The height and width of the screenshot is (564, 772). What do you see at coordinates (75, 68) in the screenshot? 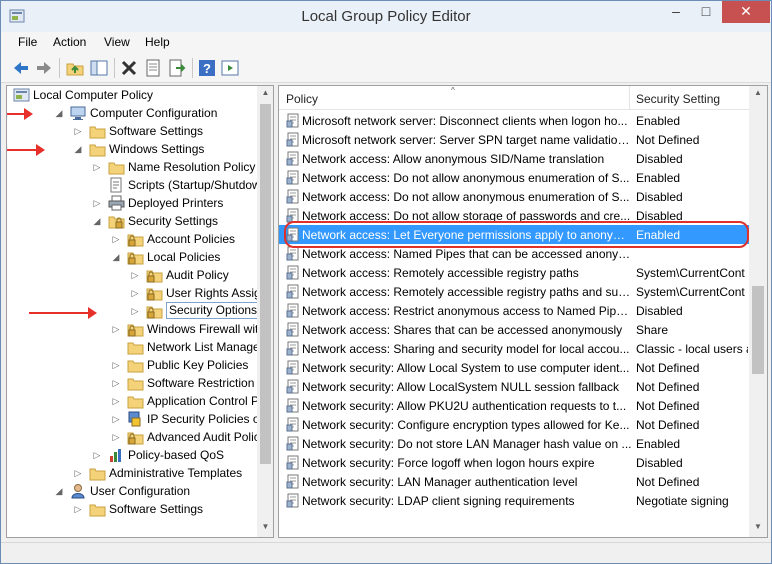
I see `up-folder-icon` at bounding box center [75, 68].